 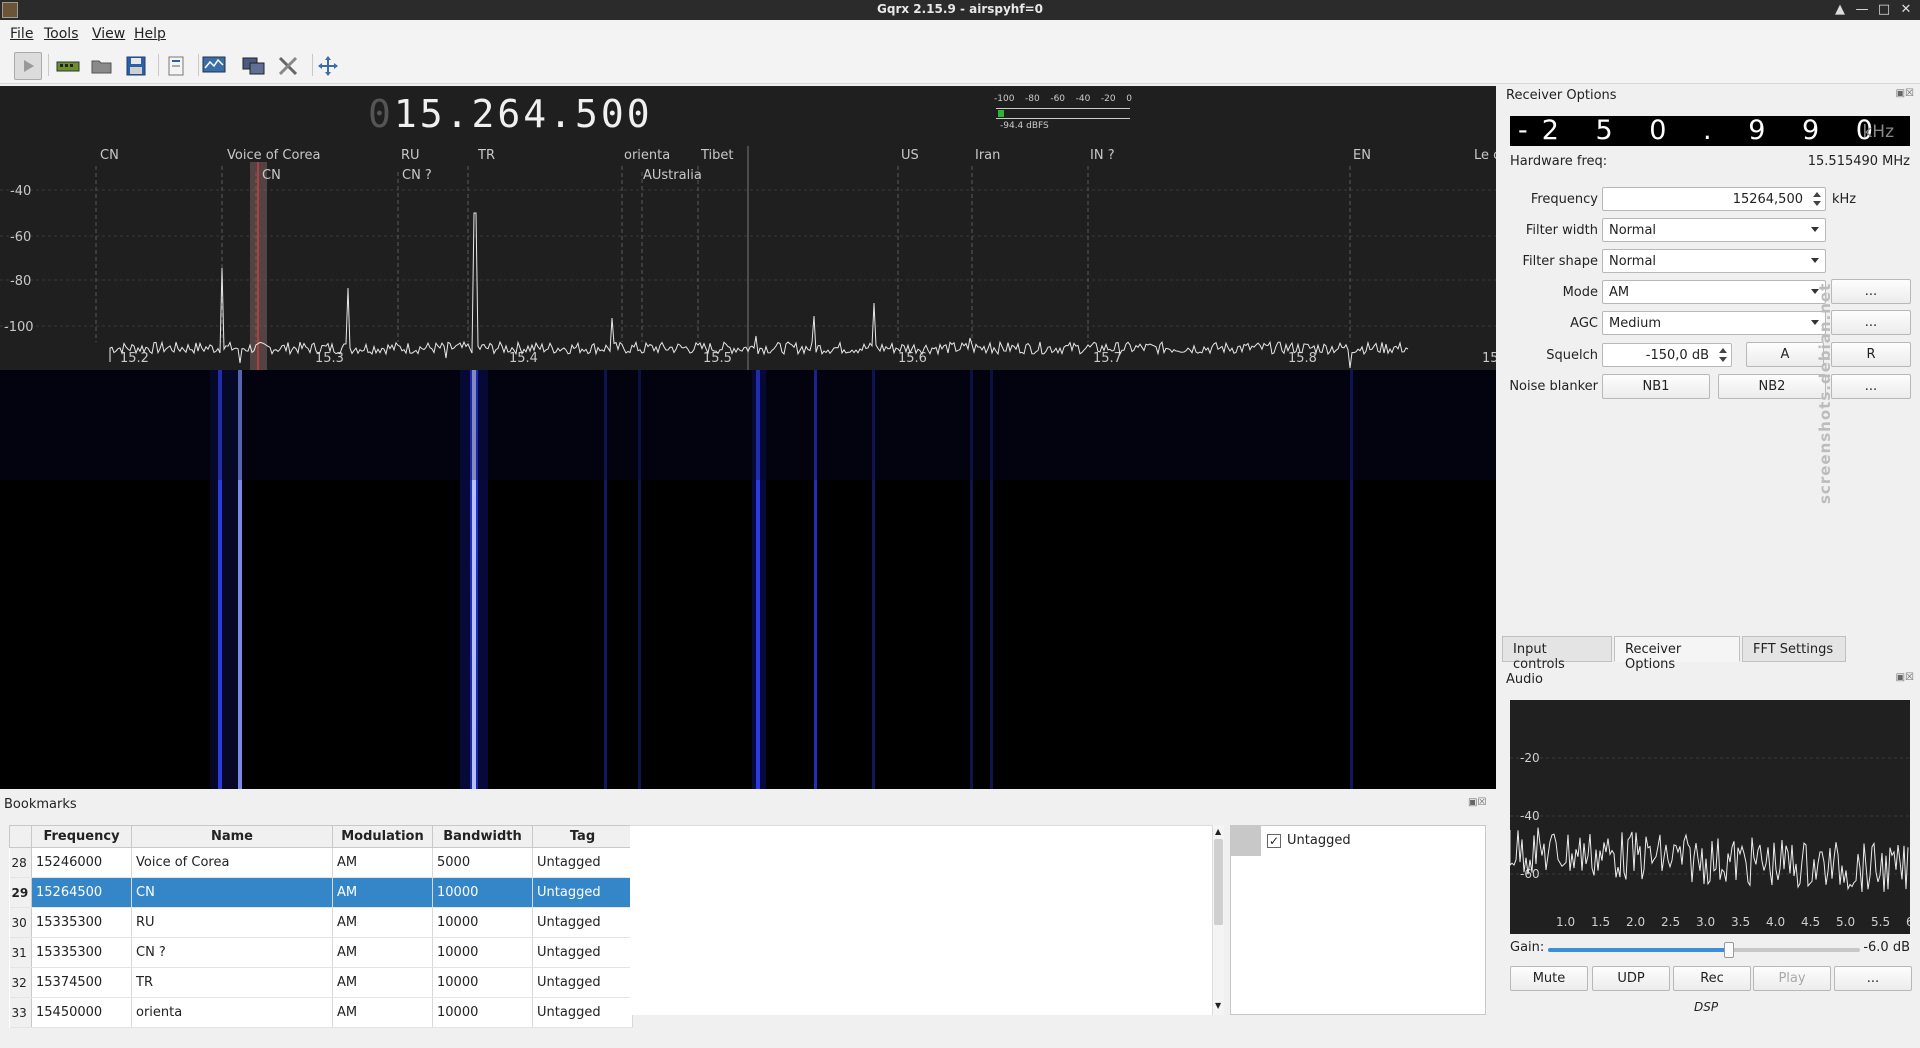 What do you see at coordinates (1712, 978) in the screenshot?
I see `rec-button: Rec` at bounding box center [1712, 978].